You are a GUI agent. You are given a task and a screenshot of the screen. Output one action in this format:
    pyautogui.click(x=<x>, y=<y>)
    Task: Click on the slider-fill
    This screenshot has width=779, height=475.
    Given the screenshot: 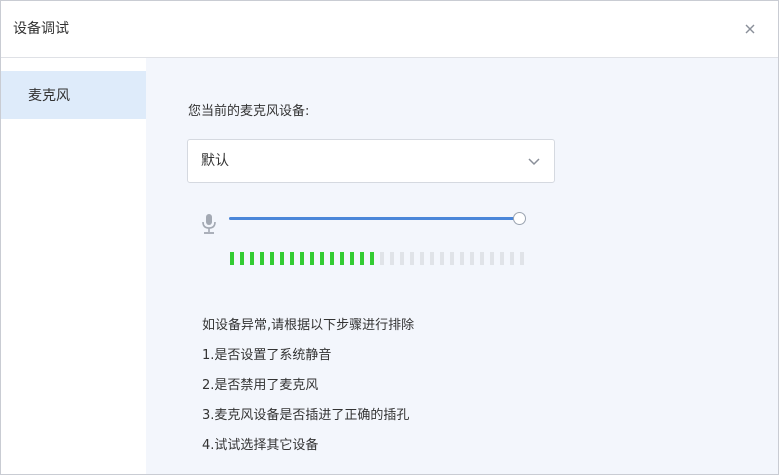 What is the action you would take?
    pyautogui.click(x=374, y=218)
    